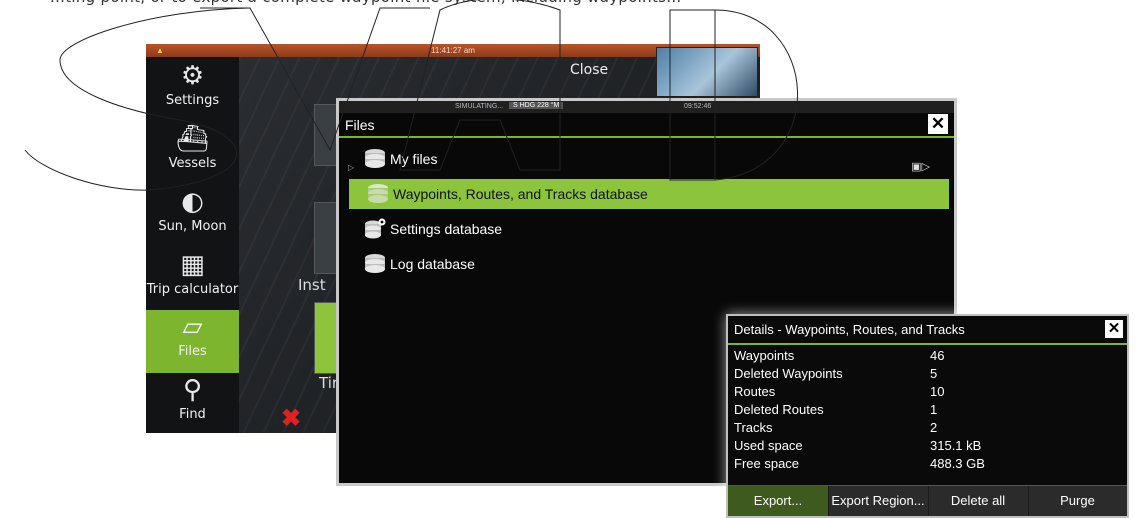  What do you see at coordinates (360, 125) in the screenshot?
I see `files-title: Files` at bounding box center [360, 125].